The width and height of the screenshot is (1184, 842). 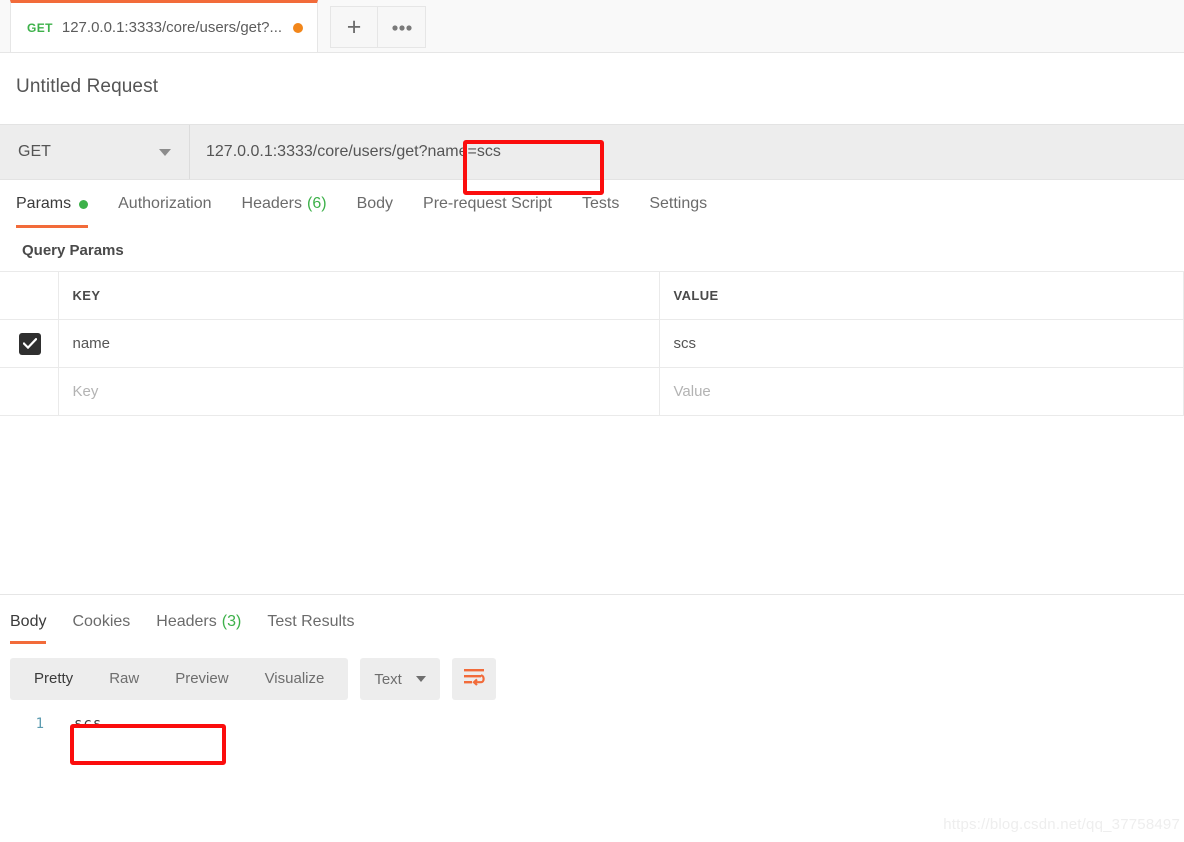 What do you see at coordinates (34, 151) in the screenshot?
I see `http-method-label: GET` at bounding box center [34, 151].